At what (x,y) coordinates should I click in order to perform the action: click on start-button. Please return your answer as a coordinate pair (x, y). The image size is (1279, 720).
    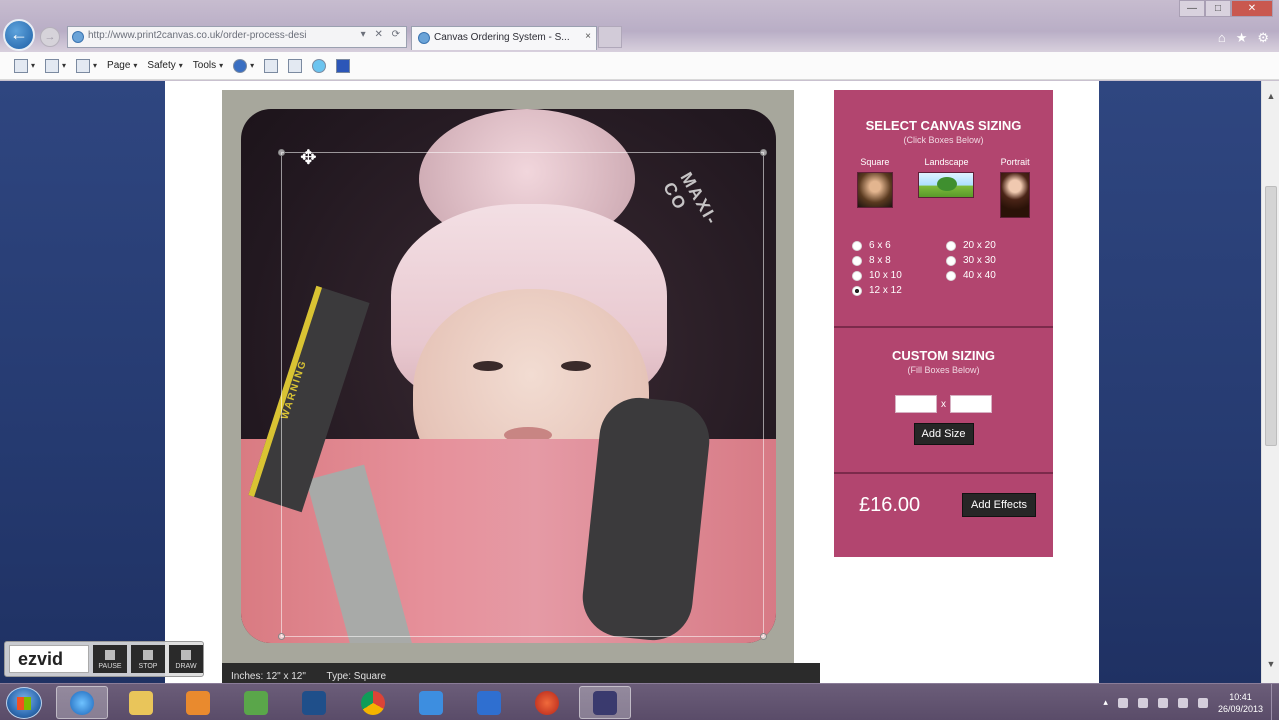
    Looking at the image, I should click on (24, 703).